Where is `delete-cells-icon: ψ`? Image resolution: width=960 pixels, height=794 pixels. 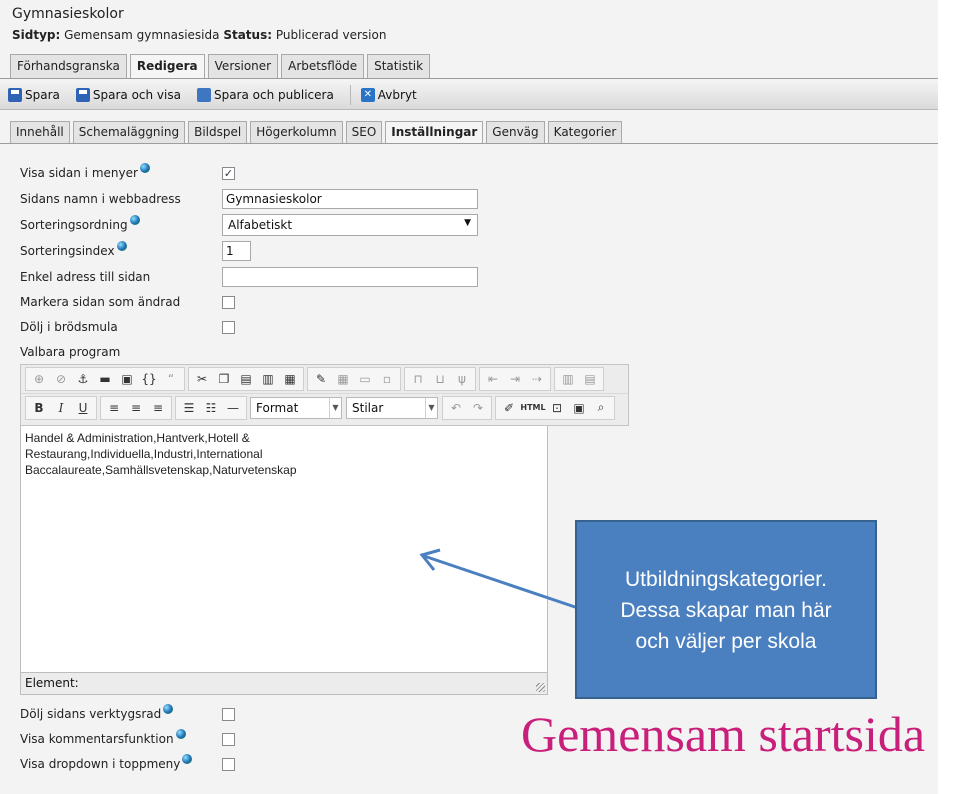
delete-cells-icon: ψ is located at coordinates (462, 379).